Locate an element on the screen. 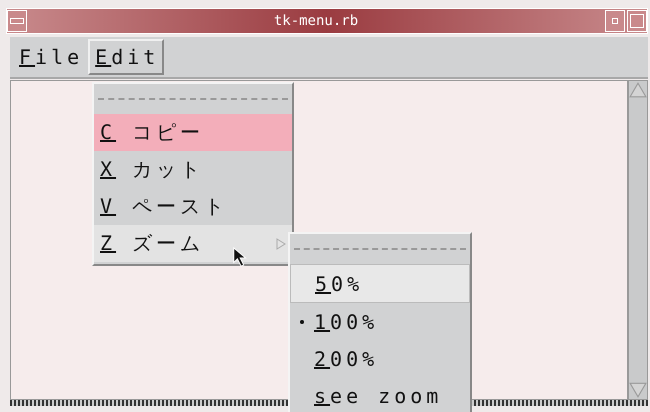  menu-item: Z ズーム is located at coordinates (193, 243).